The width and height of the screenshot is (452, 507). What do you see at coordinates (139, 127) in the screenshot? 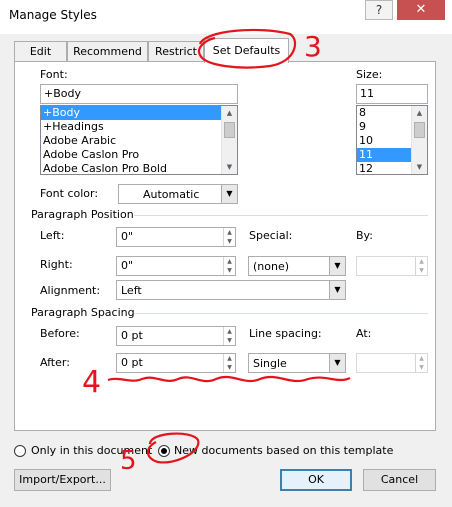
I see `font-option: +Headings` at bounding box center [139, 127].